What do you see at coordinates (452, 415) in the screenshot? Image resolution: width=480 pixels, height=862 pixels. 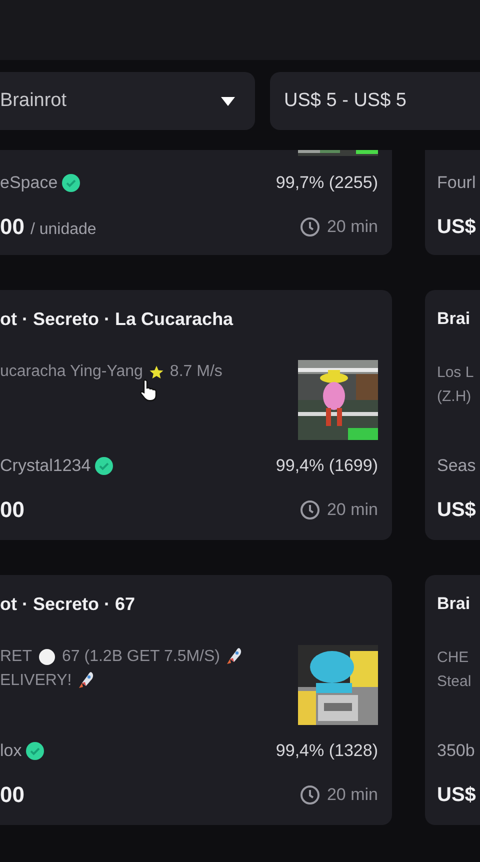 I see `listing-card: Brai Los L (Z.H) Seas US$` at bounding box center [452, 415].